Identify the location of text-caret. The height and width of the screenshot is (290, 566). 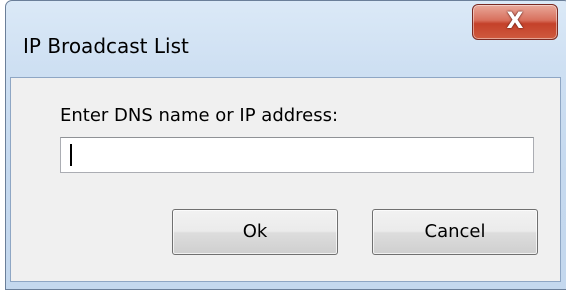
(71, 155).